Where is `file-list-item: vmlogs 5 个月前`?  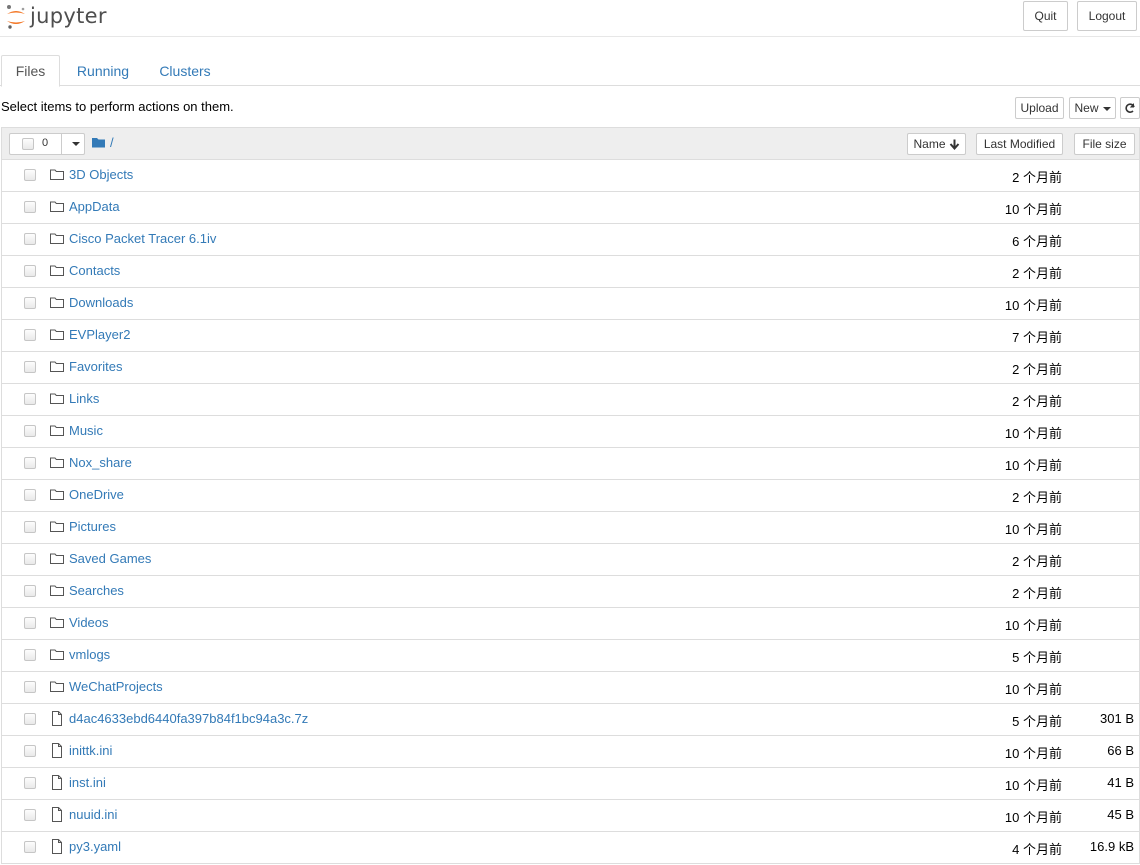 file-list-item: vmlogs 5 个月前 is located at coordinates (570, 656).